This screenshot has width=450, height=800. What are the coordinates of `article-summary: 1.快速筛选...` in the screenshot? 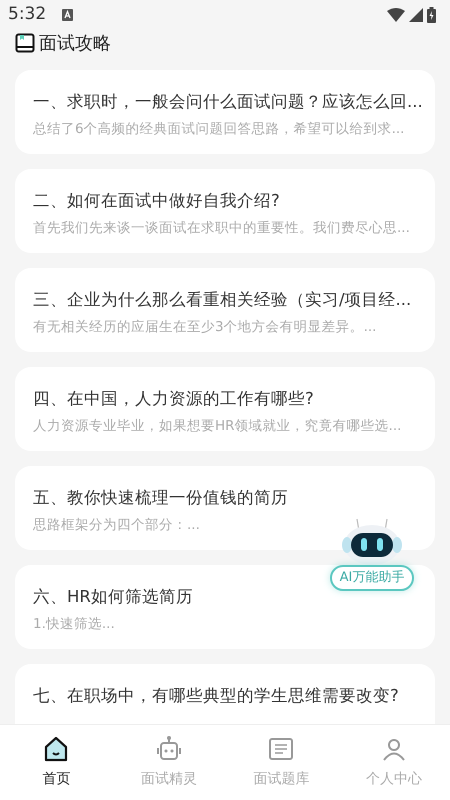 It's located at (74, 624).